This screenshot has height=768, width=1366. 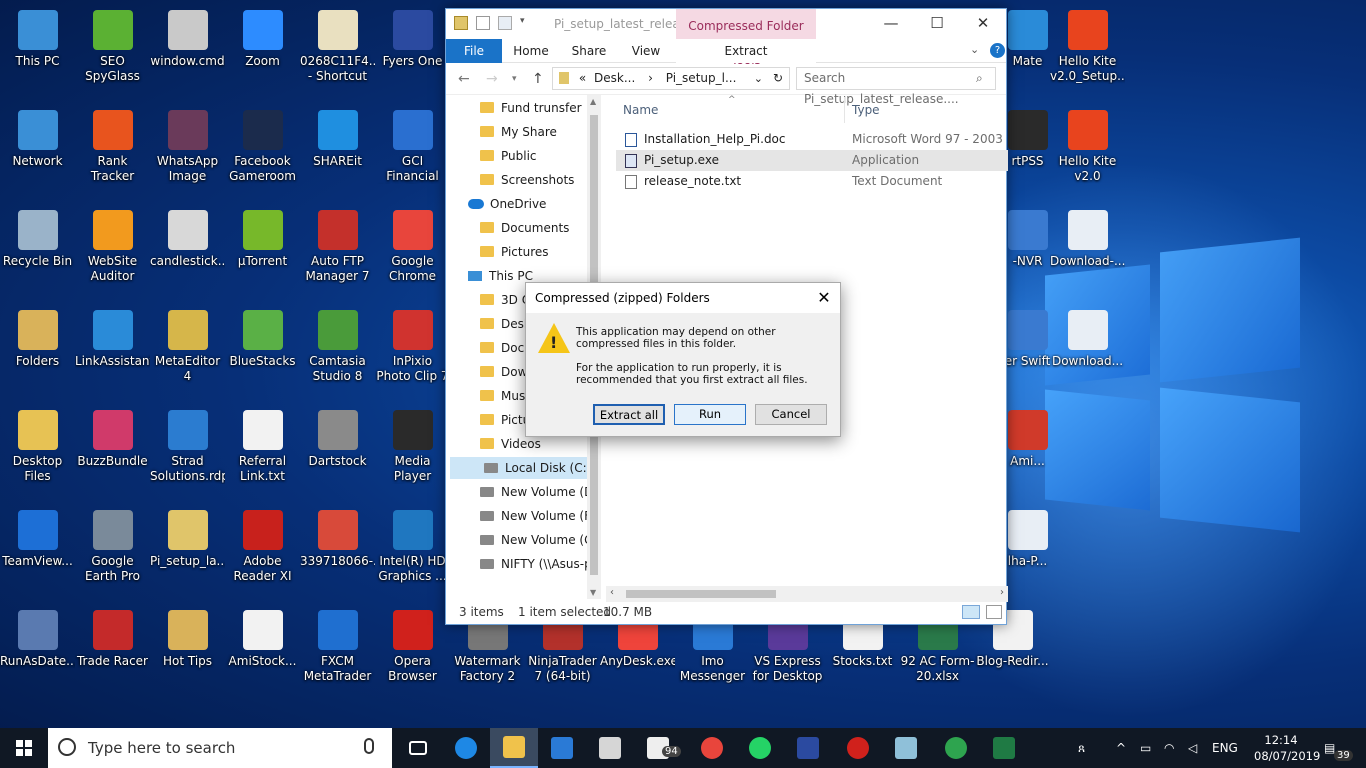 What do you see at coordinates (337, 51) in the screenshot?
I see `desktop-icon: 0268C11F4... - Shortcut` at bounding box center [337, 51].